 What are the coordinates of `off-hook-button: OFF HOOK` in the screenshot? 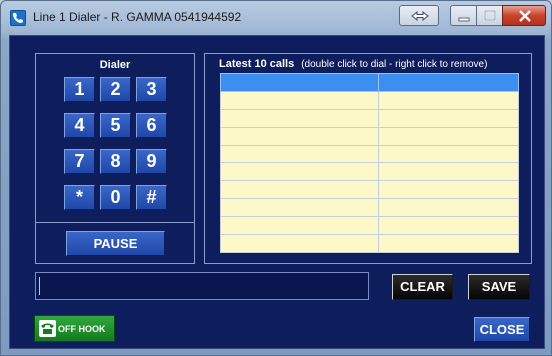 It's located at (74, 328).